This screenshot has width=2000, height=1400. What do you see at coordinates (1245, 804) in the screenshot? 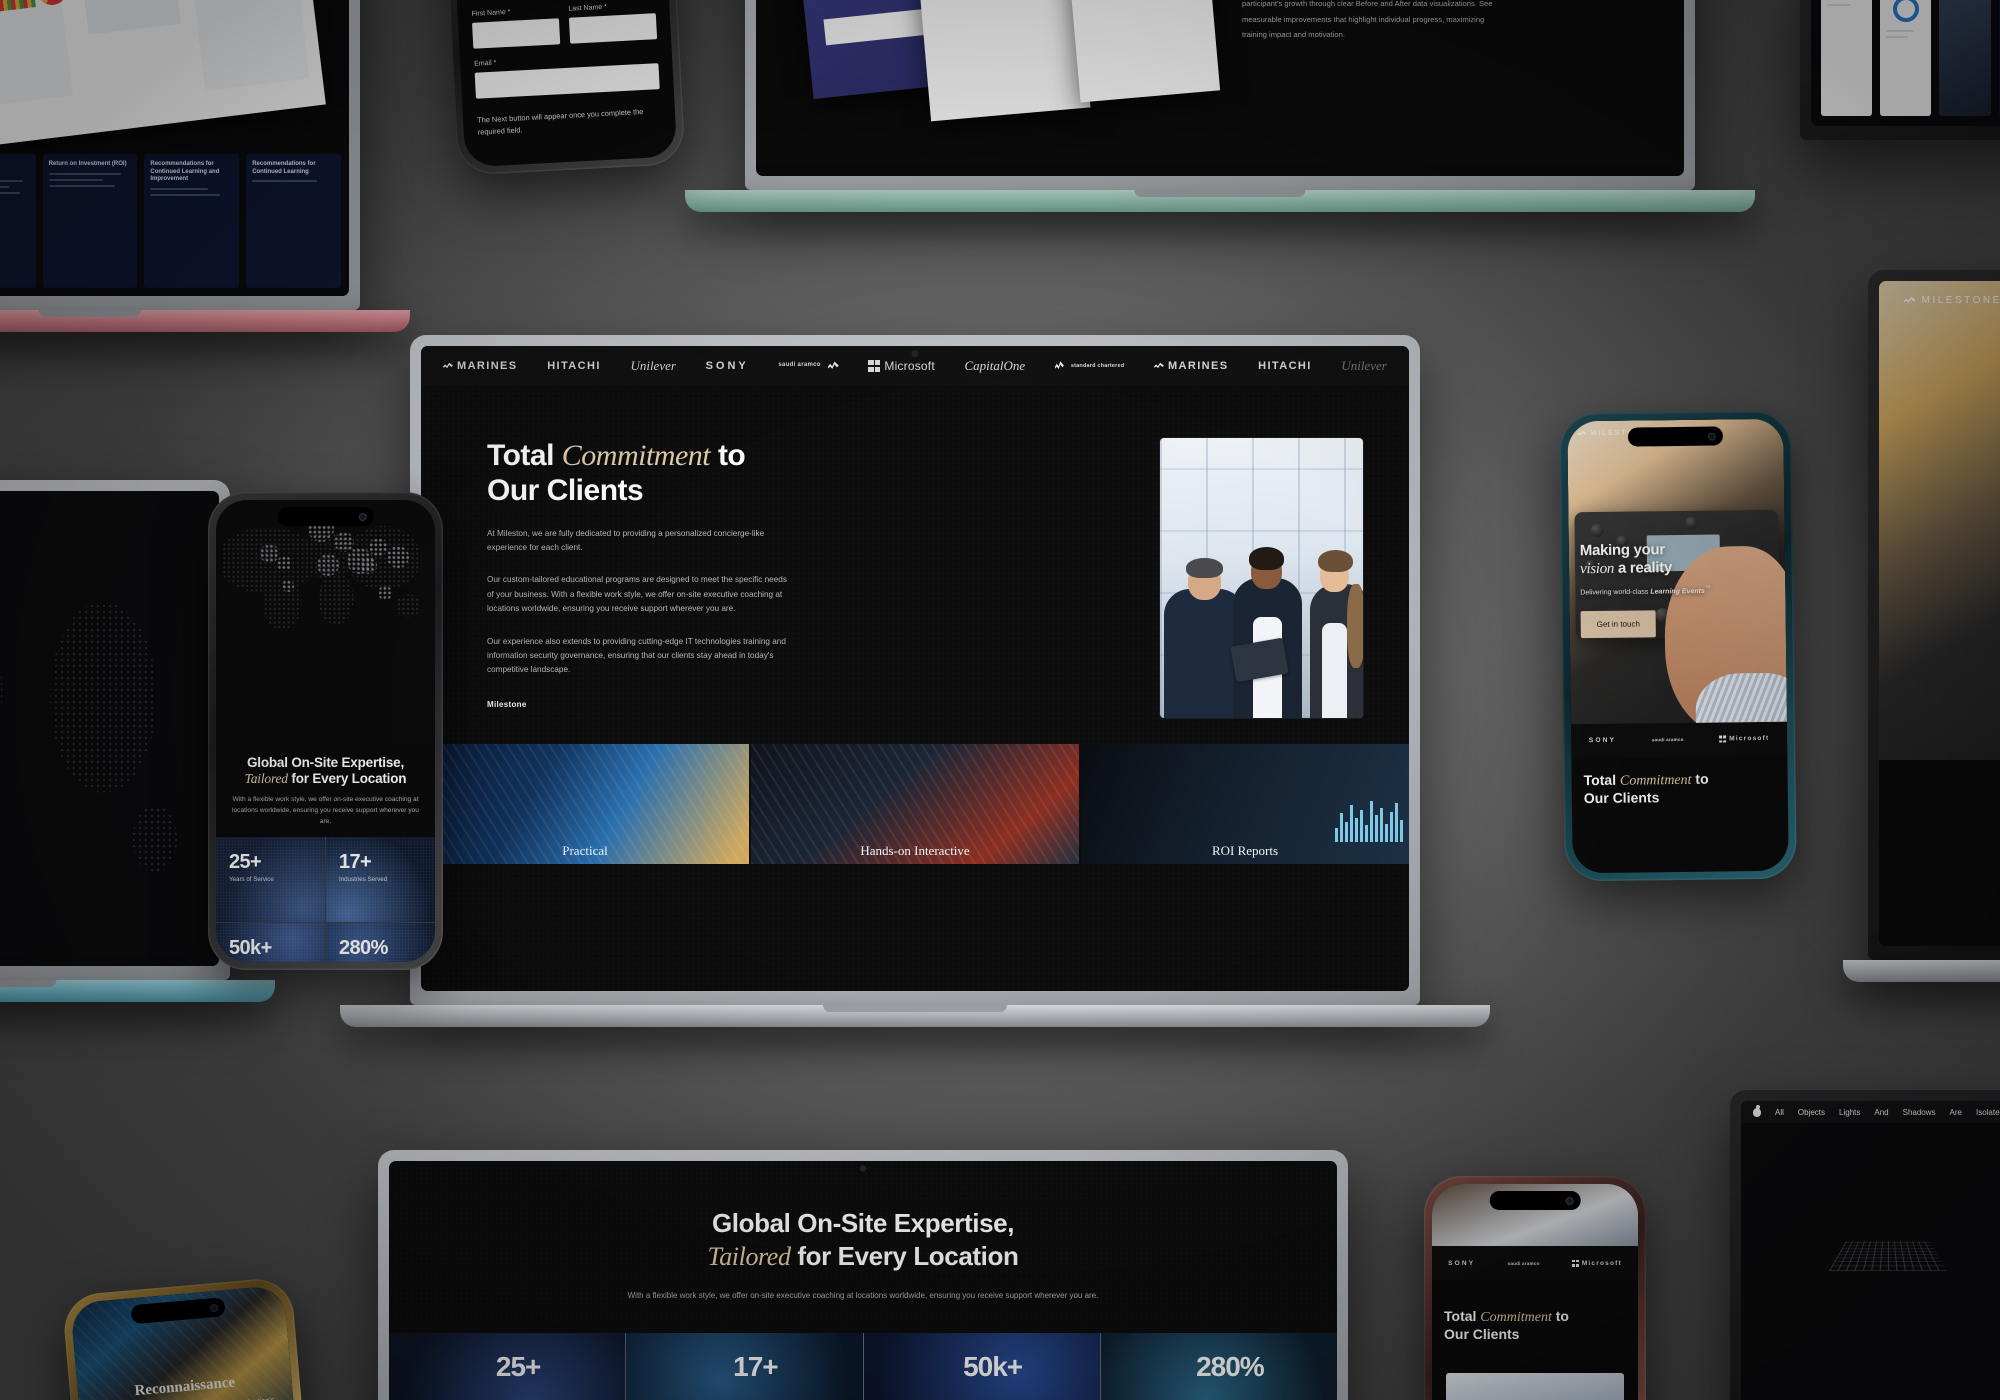
I see `tile-roi-reports: ROI Reports` at bounding box center [1245, 804].